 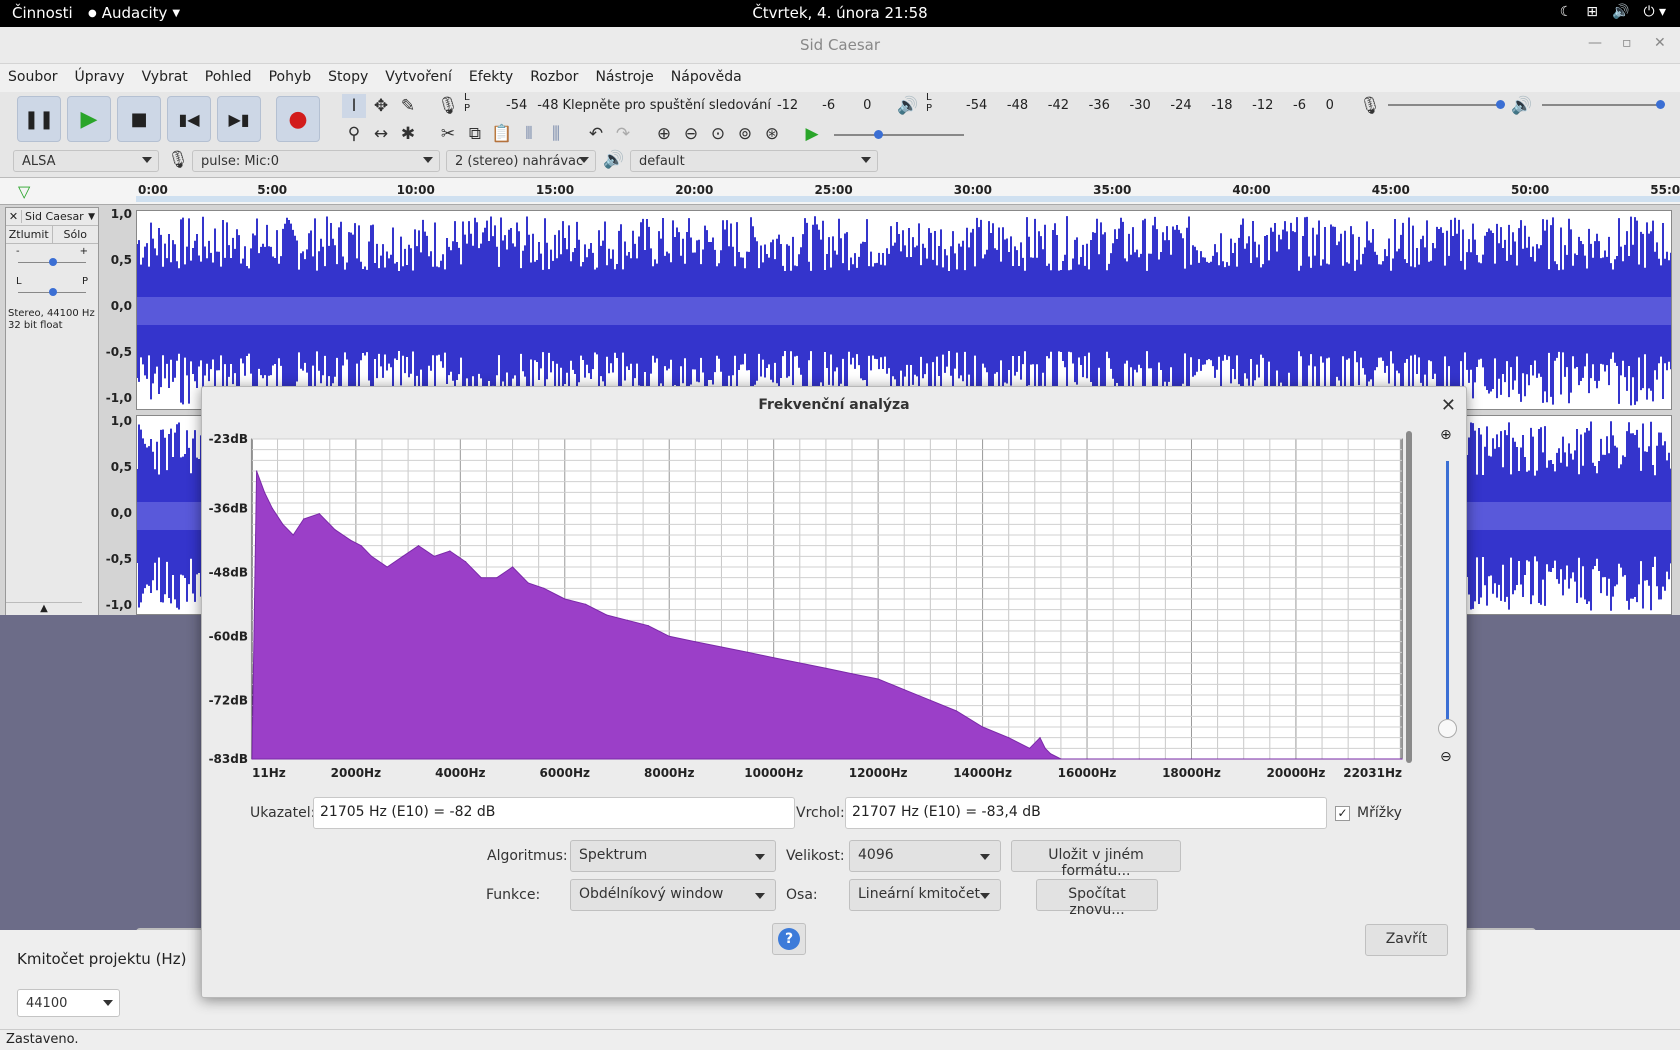 What do you see at coordinates (232, 78) in the screenshot?
I see `menu-pohled: Pohled` at bounding box center [232, 78].